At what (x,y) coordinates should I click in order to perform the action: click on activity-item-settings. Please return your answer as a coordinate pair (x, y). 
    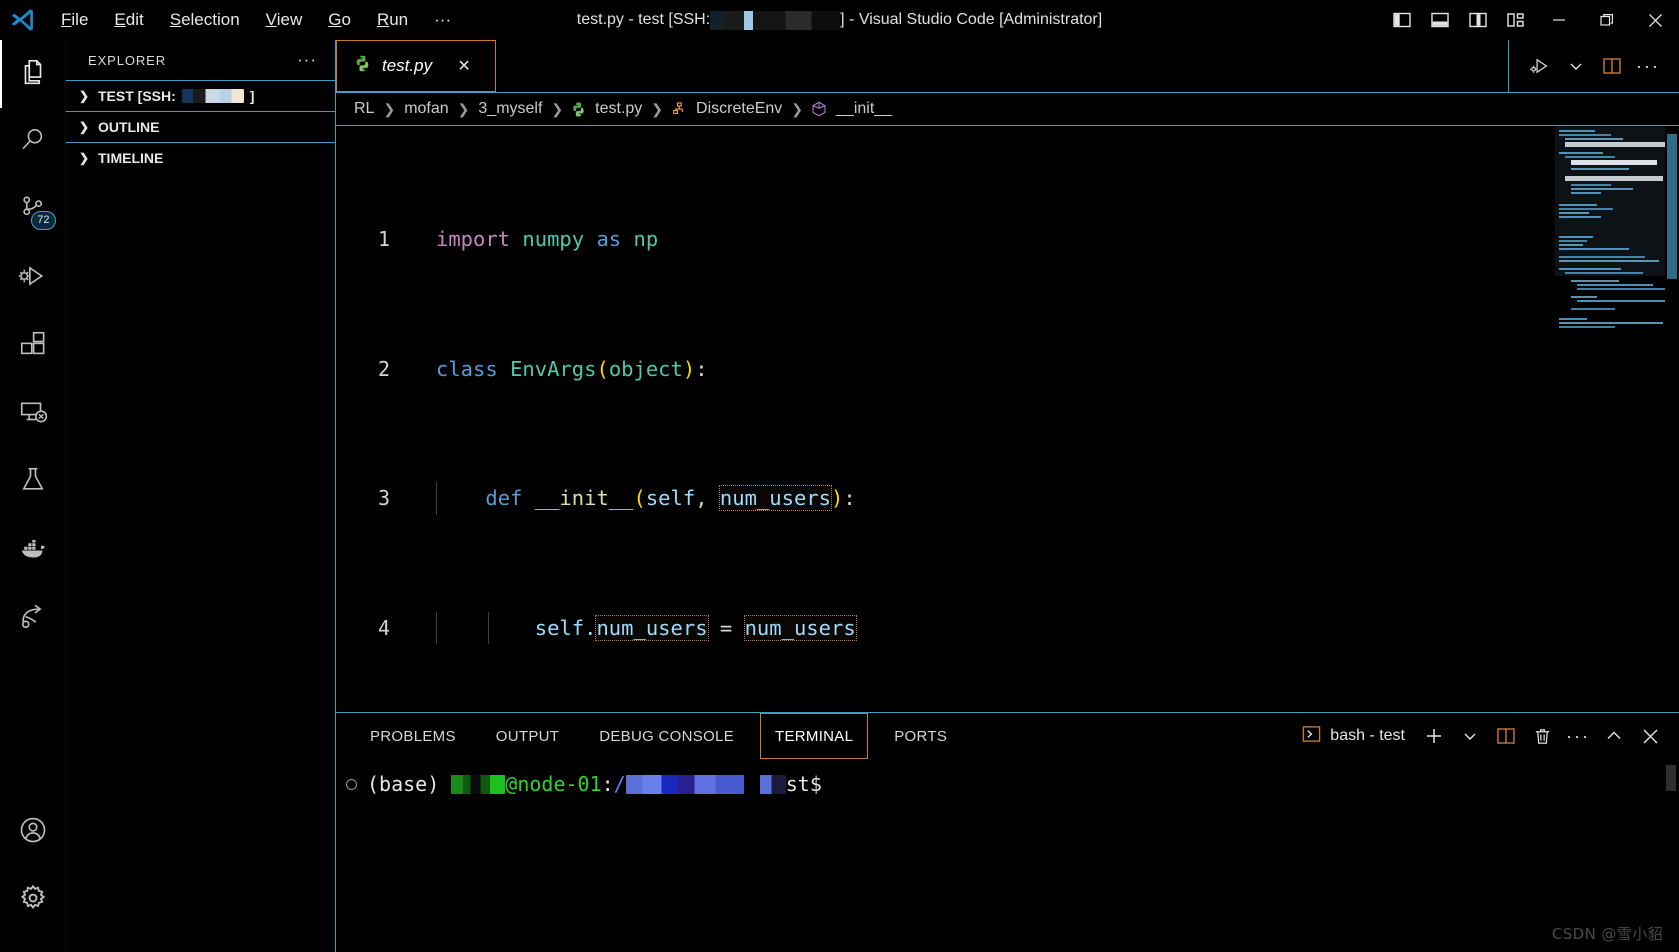
    Looking at the image, I should click on (33, 900).